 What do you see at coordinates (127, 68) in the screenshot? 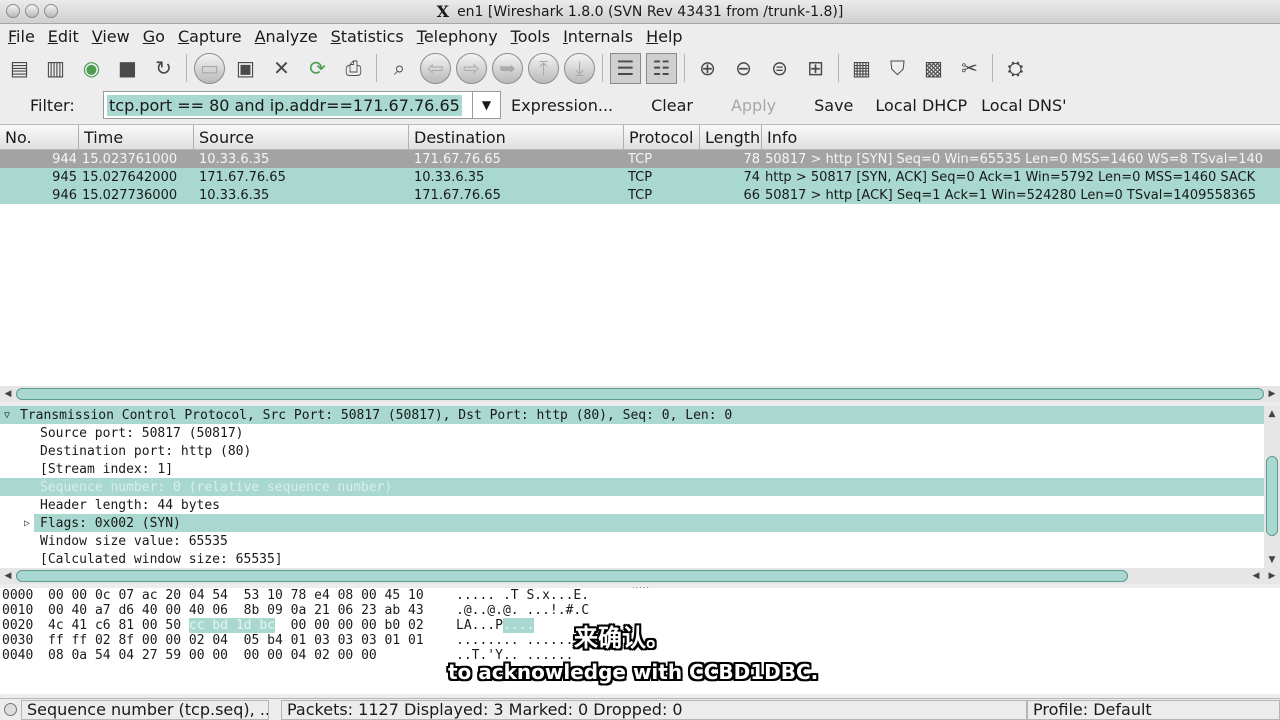
I see `stop-capture-icon: ■` at bounding box center [127, 68].